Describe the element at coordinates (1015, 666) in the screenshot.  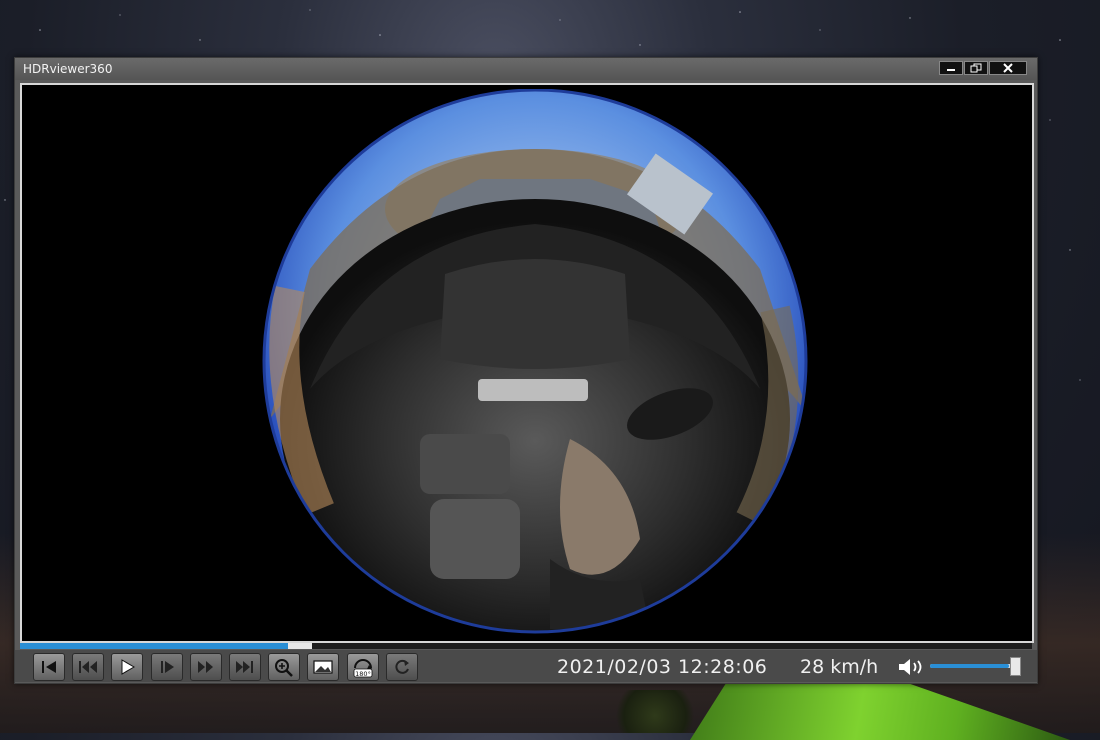
I see `volume-slider-handle` at that location.